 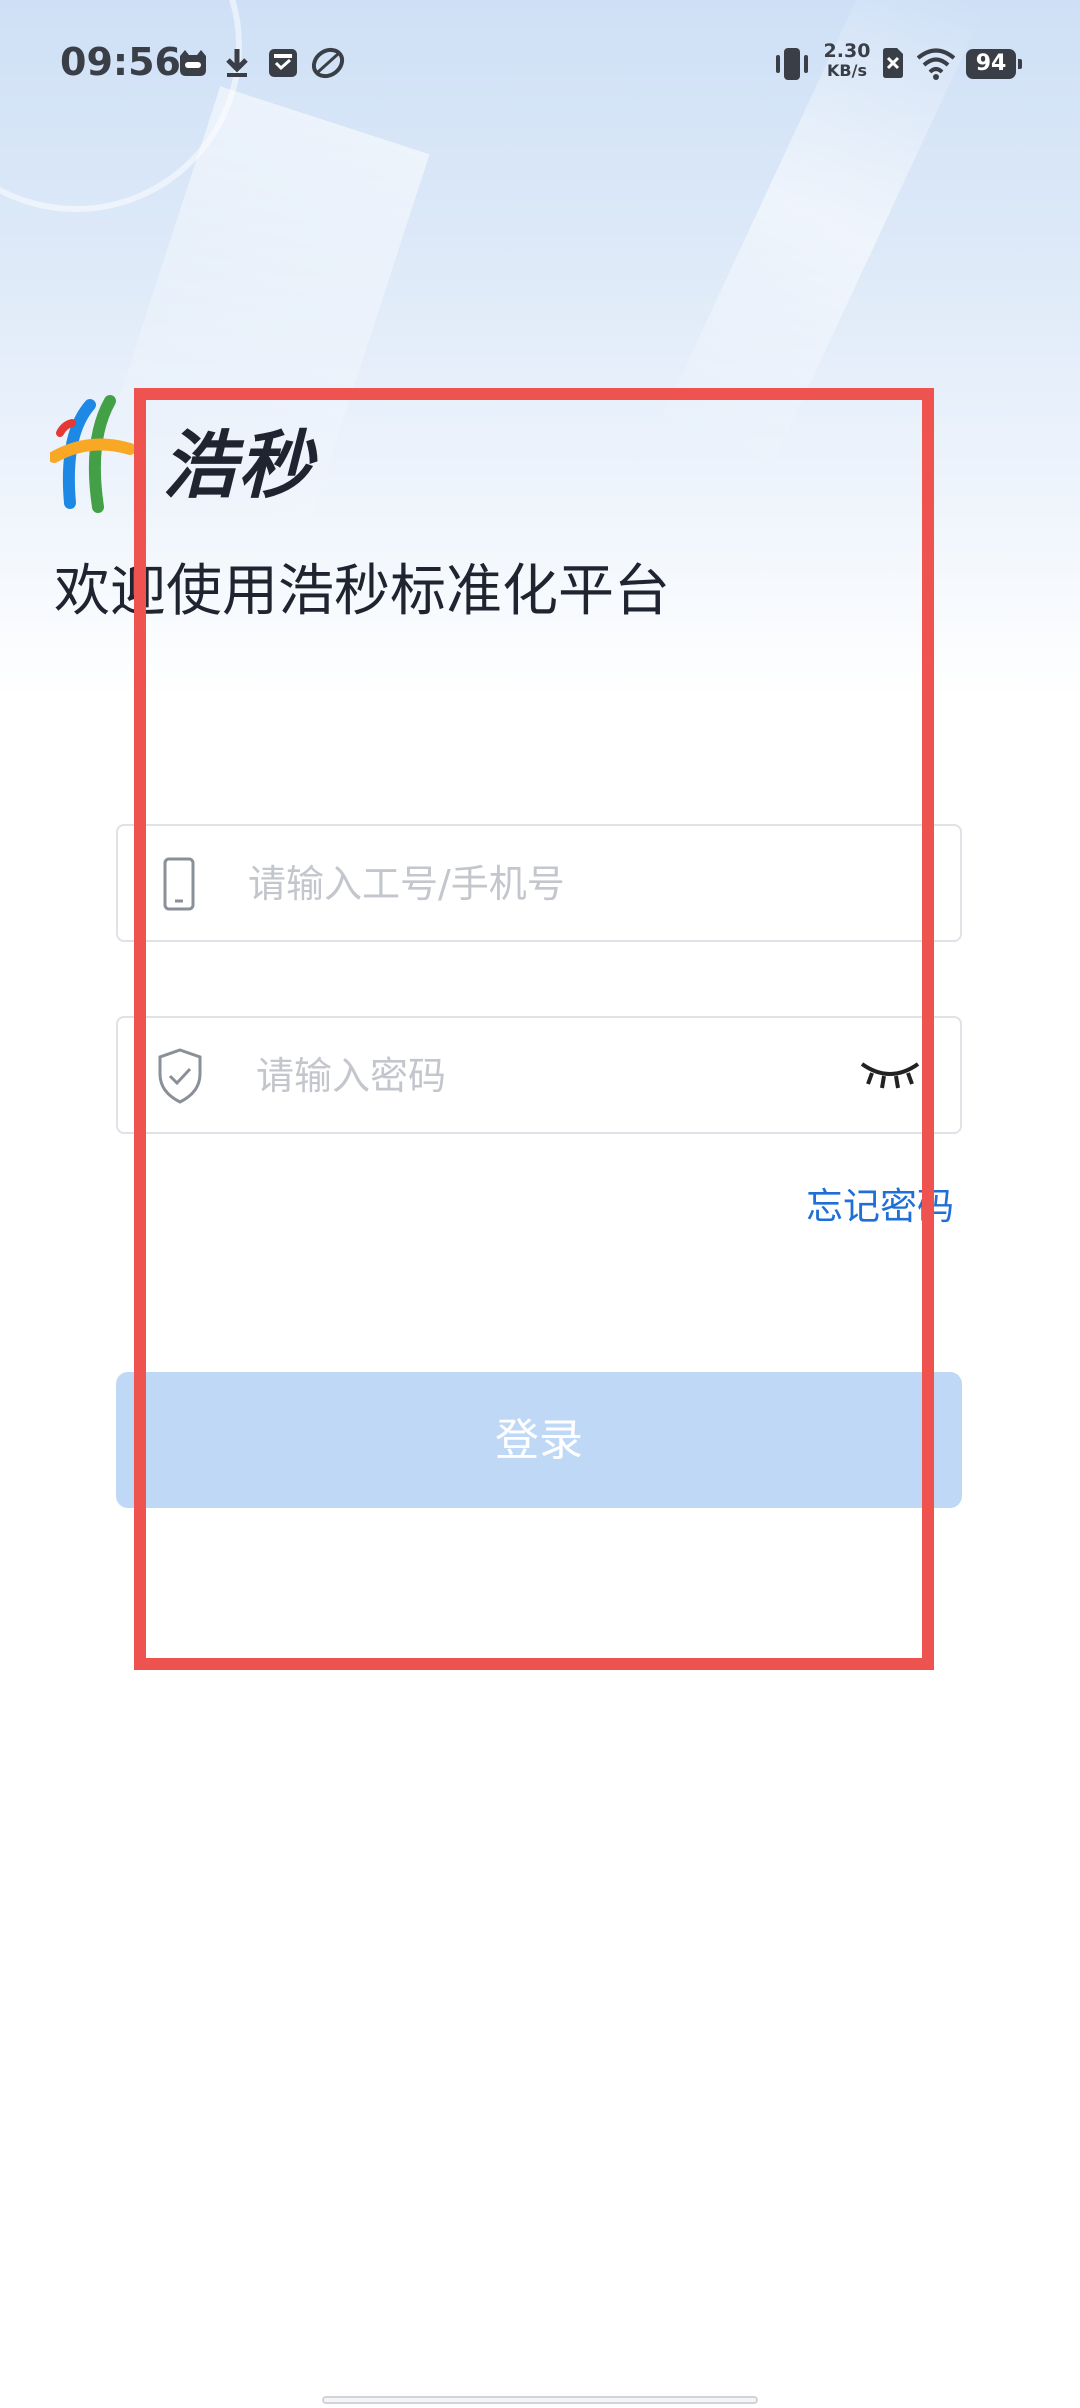 What do you see at coordinates (847, 51) in the screenshot?
I see `net-speed-value: 2.30` at bounding box center [847, 51].